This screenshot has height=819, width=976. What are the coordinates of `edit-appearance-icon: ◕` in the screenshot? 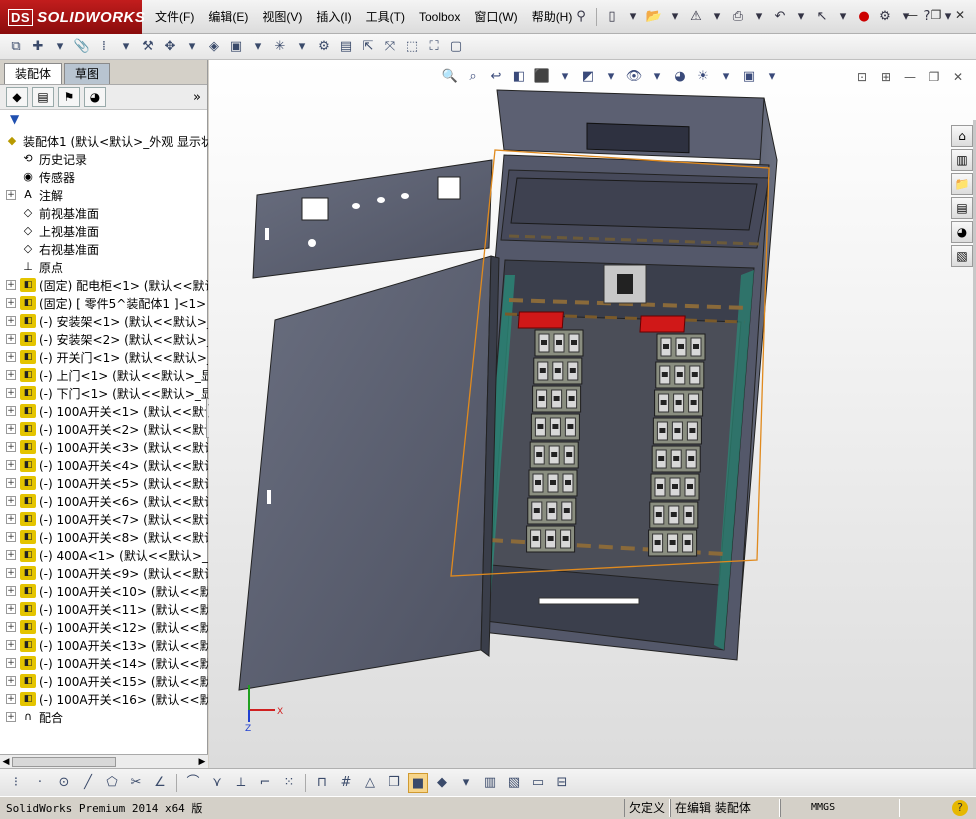 It's located at (680, 77).